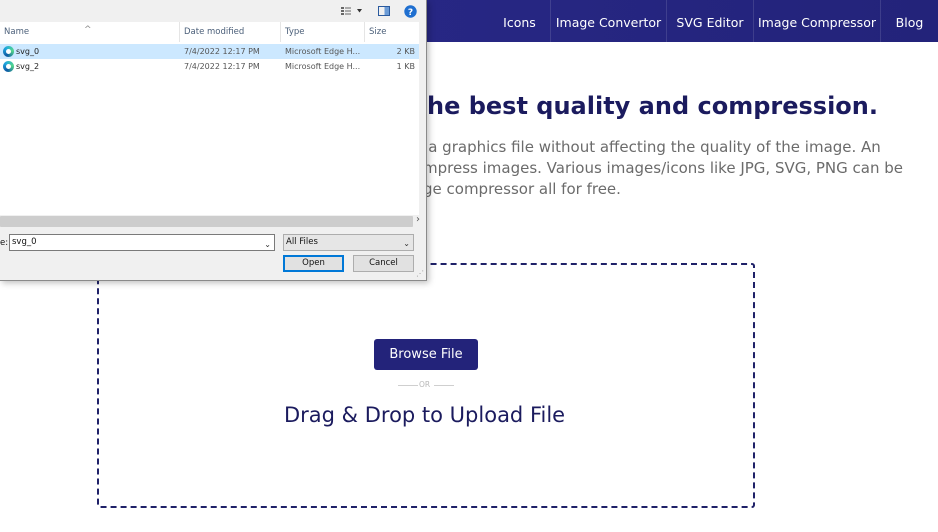 The width and height of the screenshot is (938, 532). What do you see at coordinates (405, 51) in the screenshot?
I see `file-size: 2 KB` at bounding box center [405, 51].